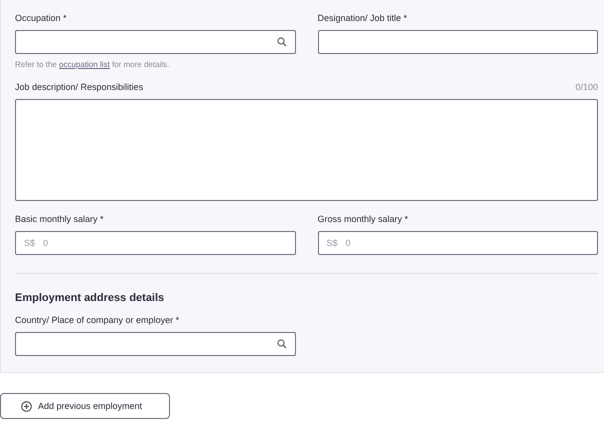 The image size is (604, 440). What do you see at coordinates (363, 18) in the screenshot?
I see `field-label: Designation/ Job title *` at bounding box center [363, 18].